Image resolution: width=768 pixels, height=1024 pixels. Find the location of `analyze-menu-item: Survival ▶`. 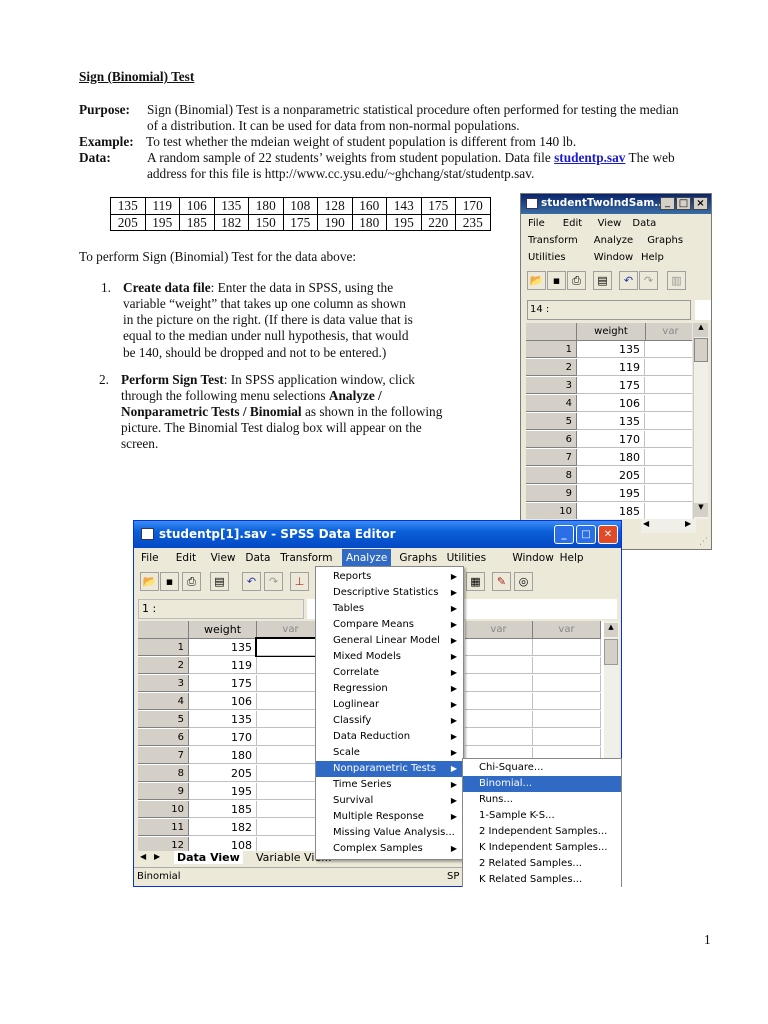

analyze-menu-item: Survival ▶ is located at coordinates (389, 801).